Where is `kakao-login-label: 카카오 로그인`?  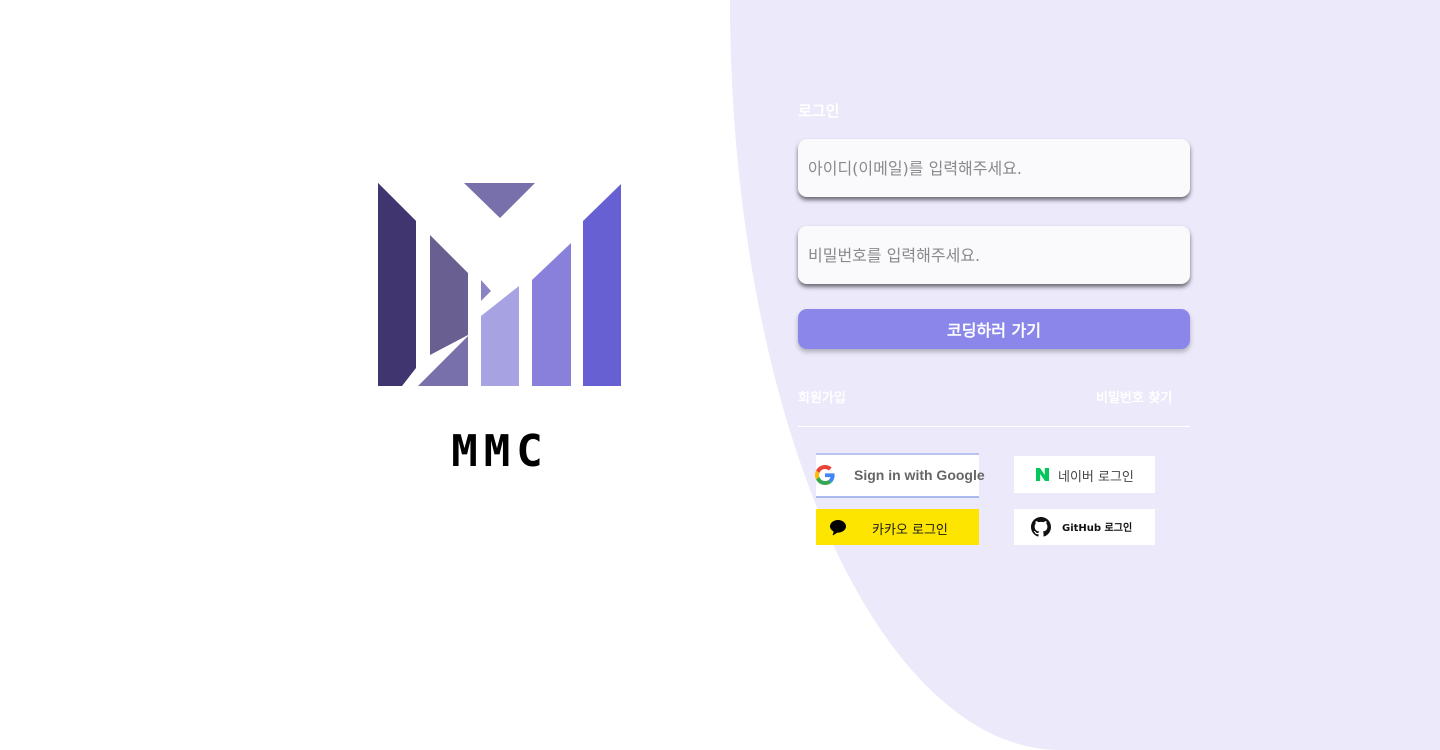
kakao-login-label: 카카오 로그인 is located at coordinates (910, 530).